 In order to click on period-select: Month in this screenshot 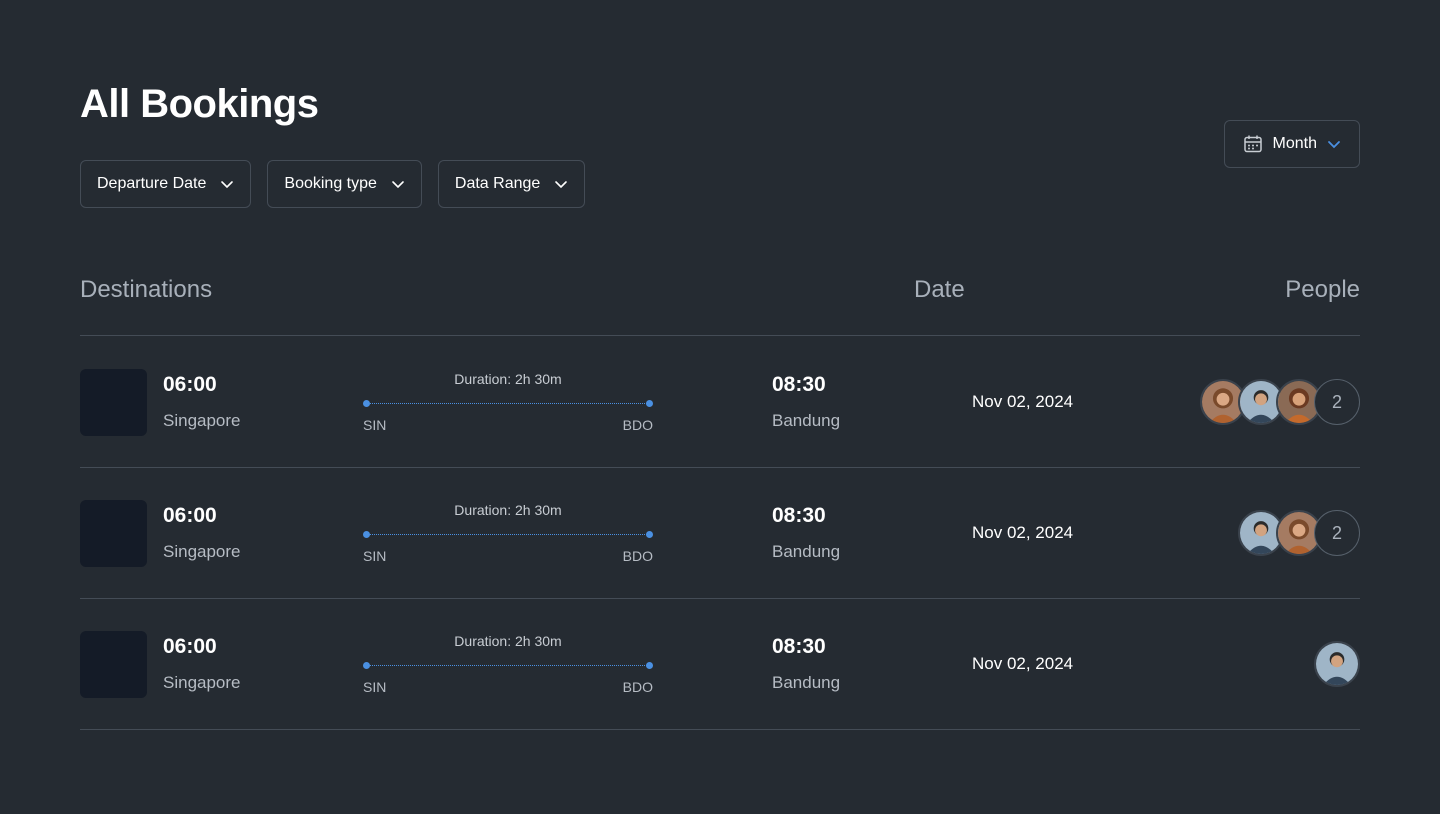, I will do `click(1291, 144)`.